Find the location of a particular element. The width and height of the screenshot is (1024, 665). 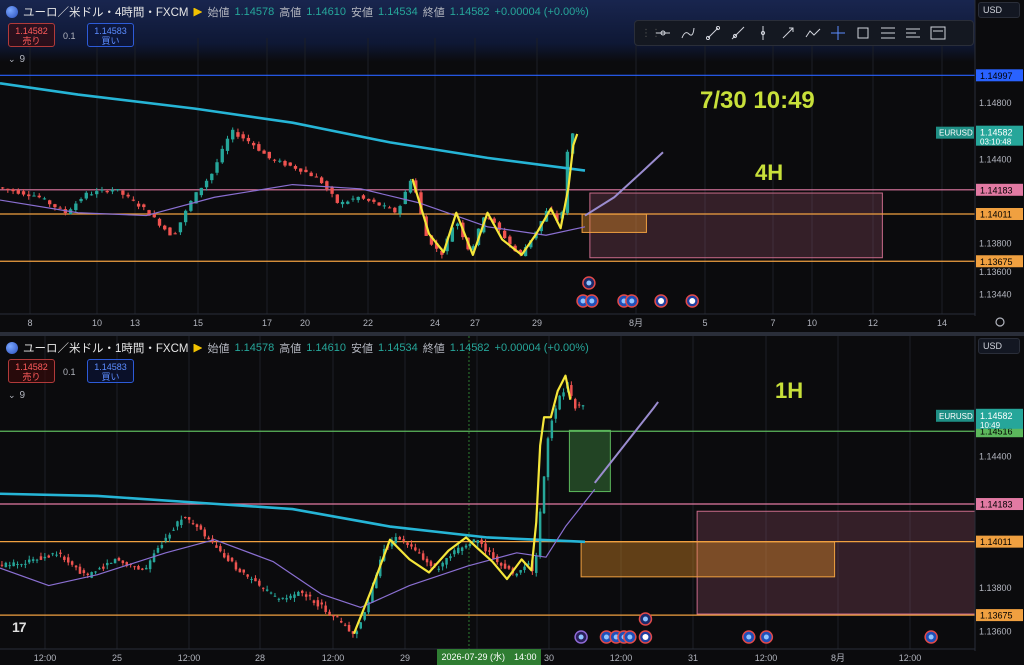

time-tick-label: 7 is located at coordinates (772, 323).